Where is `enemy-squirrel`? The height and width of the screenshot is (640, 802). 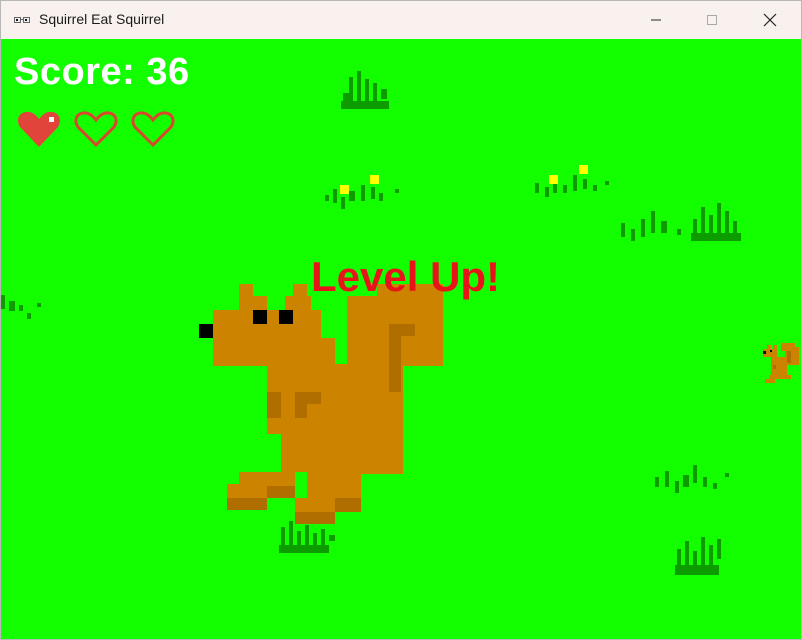 enemy-squirrel is located at coordinates (781, 363).